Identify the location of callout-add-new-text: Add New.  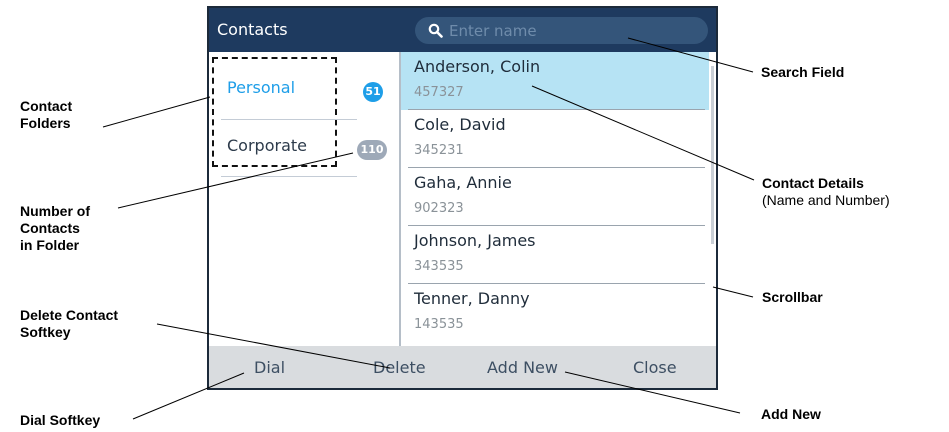
(791, 414).